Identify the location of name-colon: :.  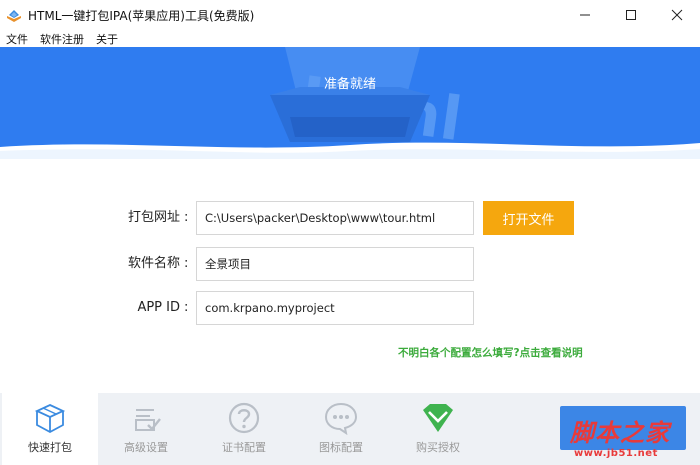
(186, 263).